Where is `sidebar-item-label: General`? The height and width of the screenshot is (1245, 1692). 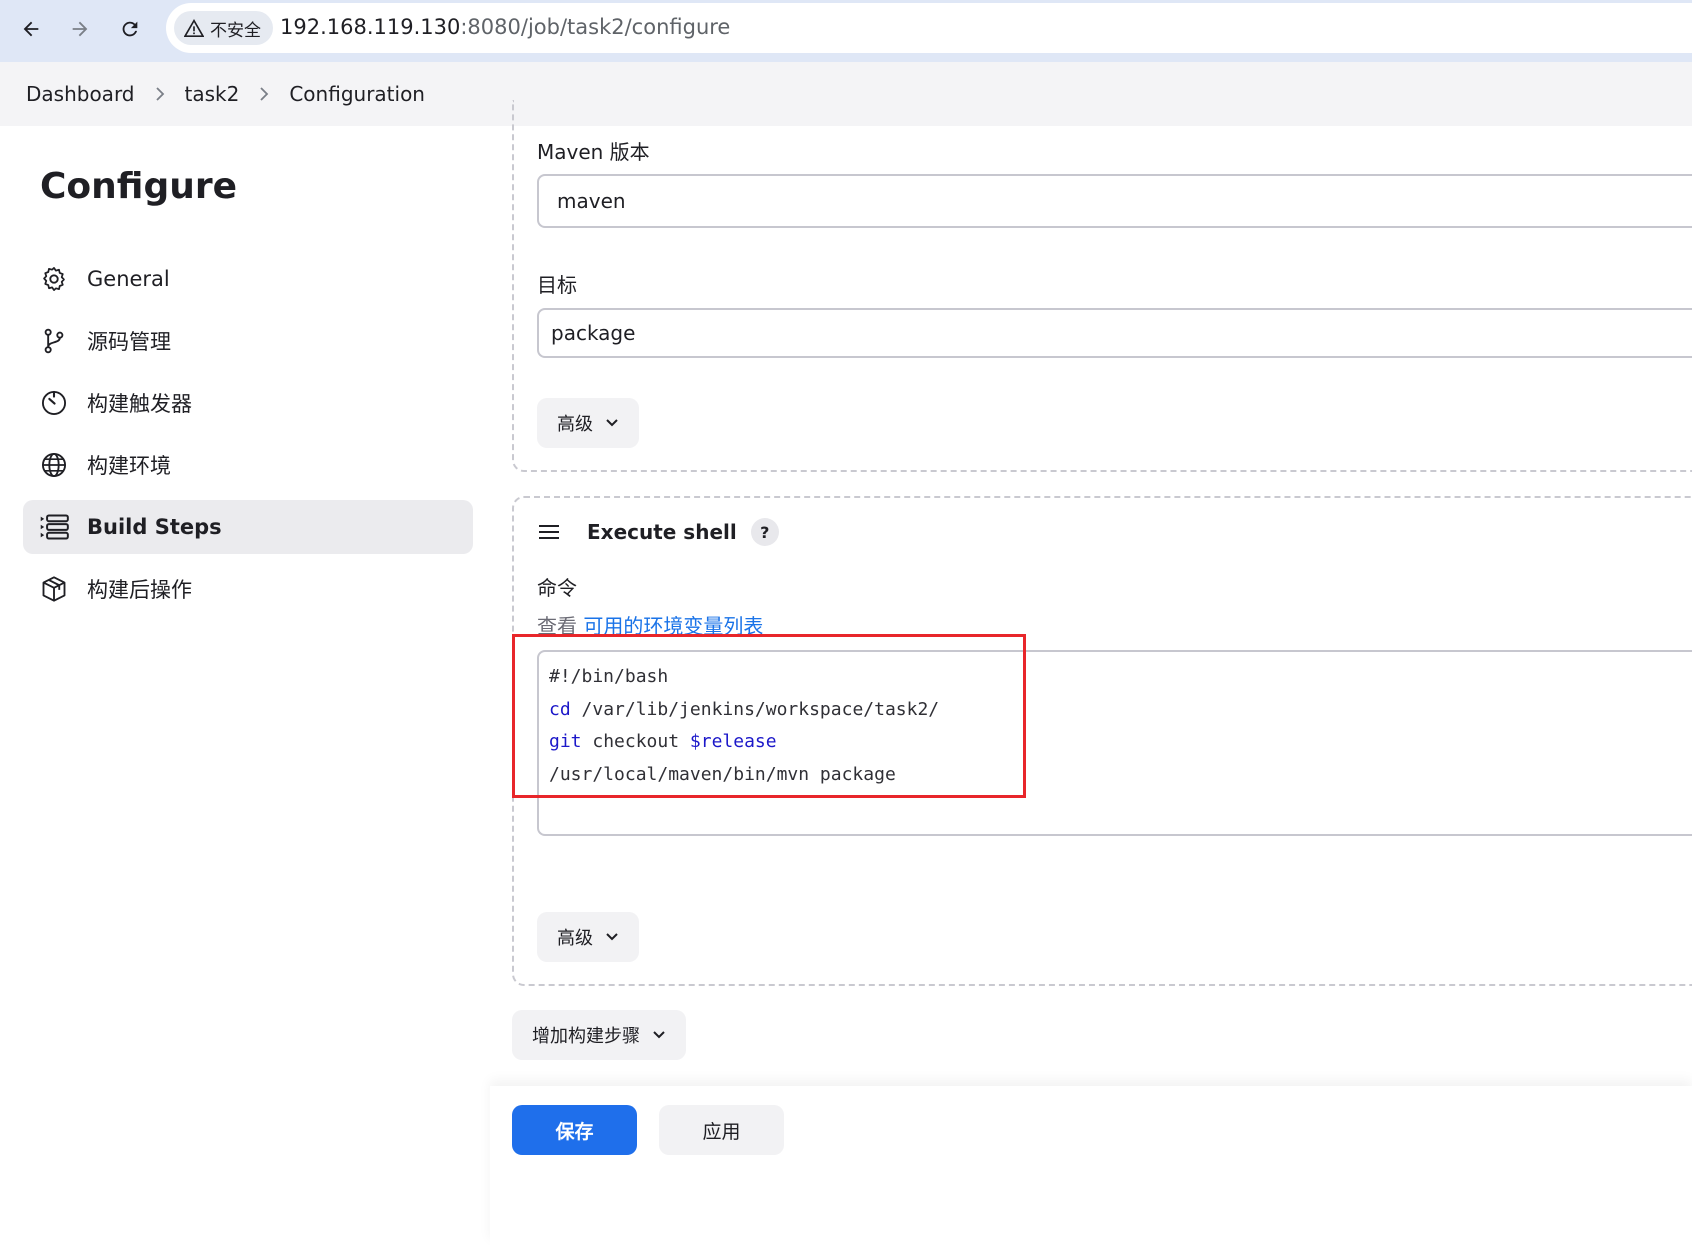 sidebar-item-label: General is located at coordinates (128, 279).